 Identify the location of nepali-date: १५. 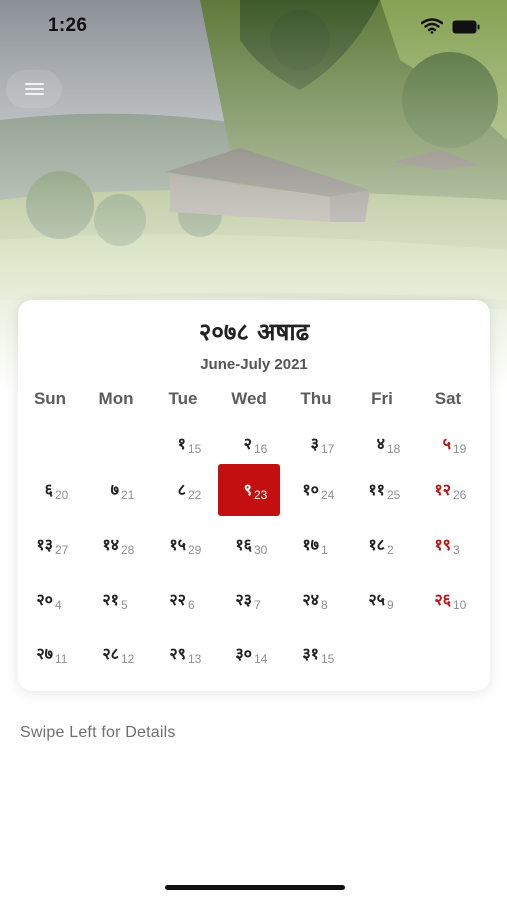
(177, 544).